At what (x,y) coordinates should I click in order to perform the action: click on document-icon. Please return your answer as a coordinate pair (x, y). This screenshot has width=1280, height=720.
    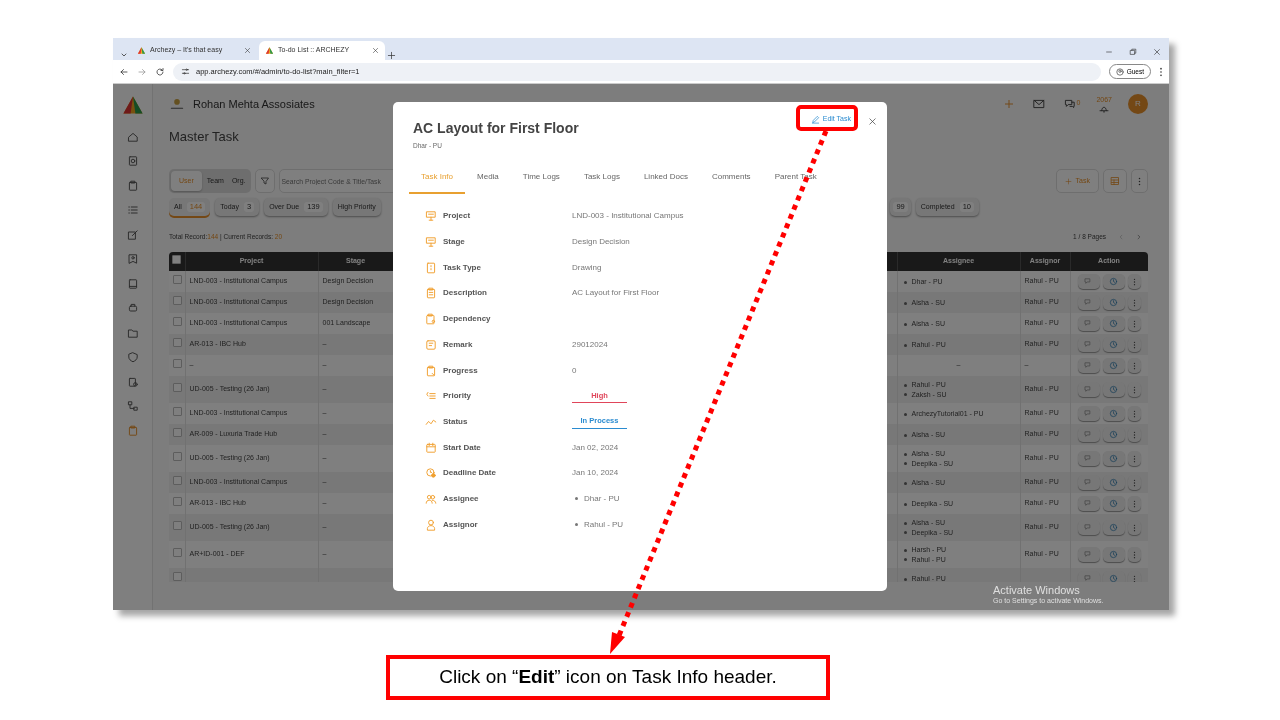
    Looking at the image, I should click on (132, 161).